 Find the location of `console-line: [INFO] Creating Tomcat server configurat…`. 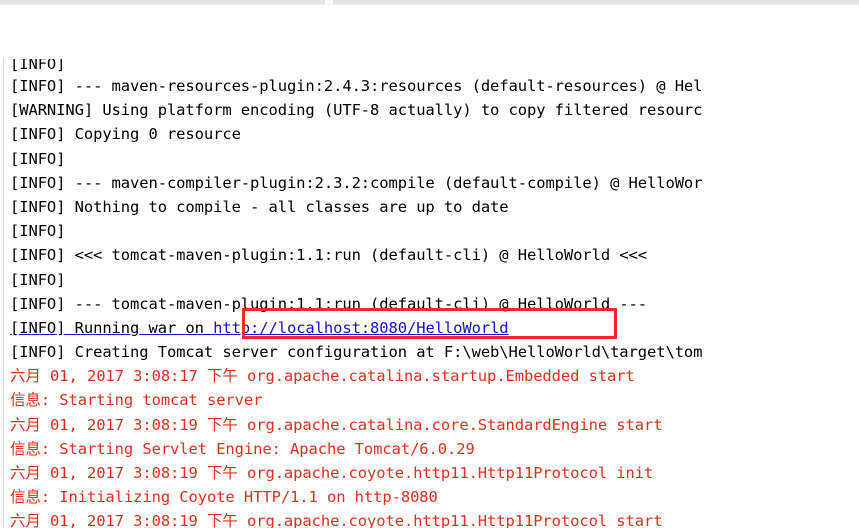

console-line: [INFO] Creating Tomcat server configurat… is located at coordinates (356, 352).